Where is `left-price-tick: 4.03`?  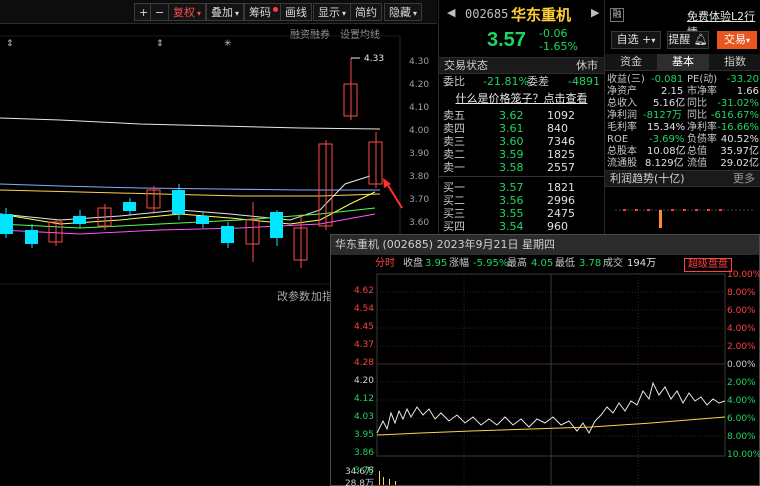 left-price-tick: 4.03 is located at coordinates (363, 417).